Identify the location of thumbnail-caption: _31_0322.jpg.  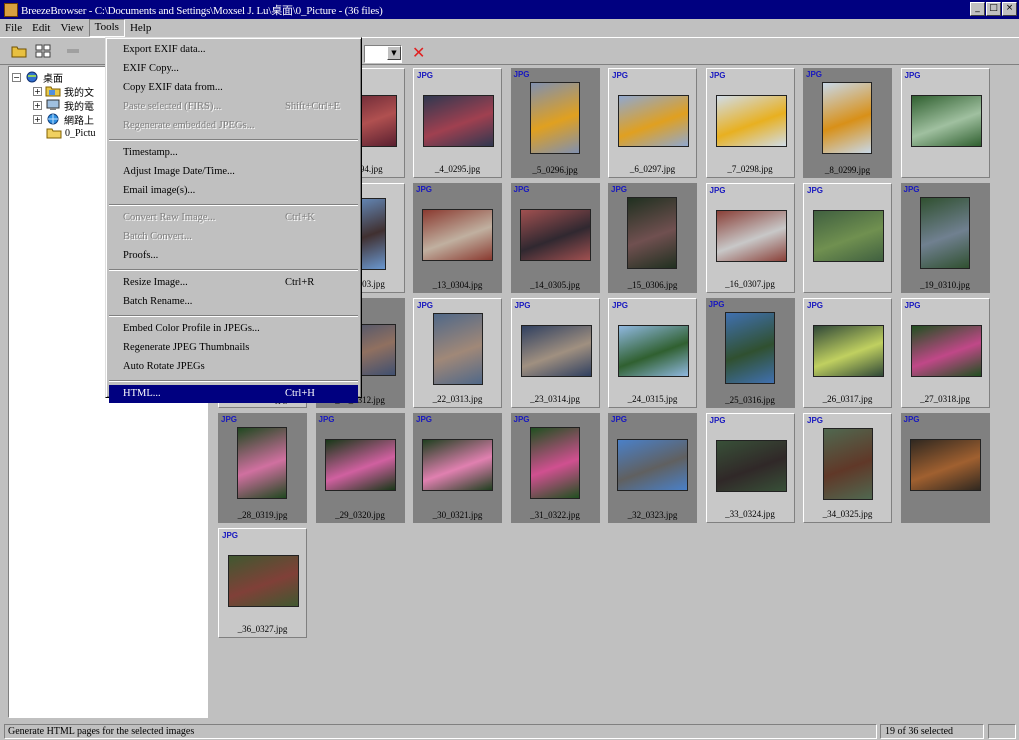
(555, 515).